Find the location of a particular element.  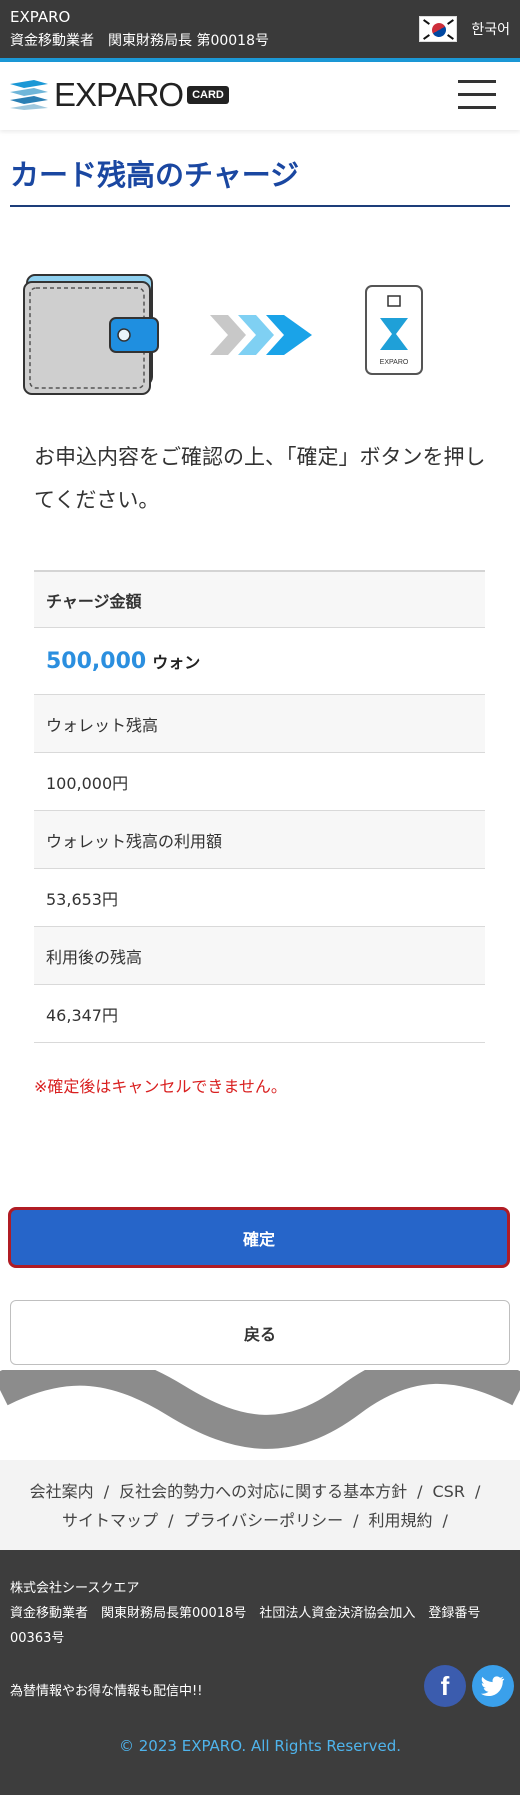

wallet-balance-label-text: ウォレット残高 is located at coordinates (102, 725).